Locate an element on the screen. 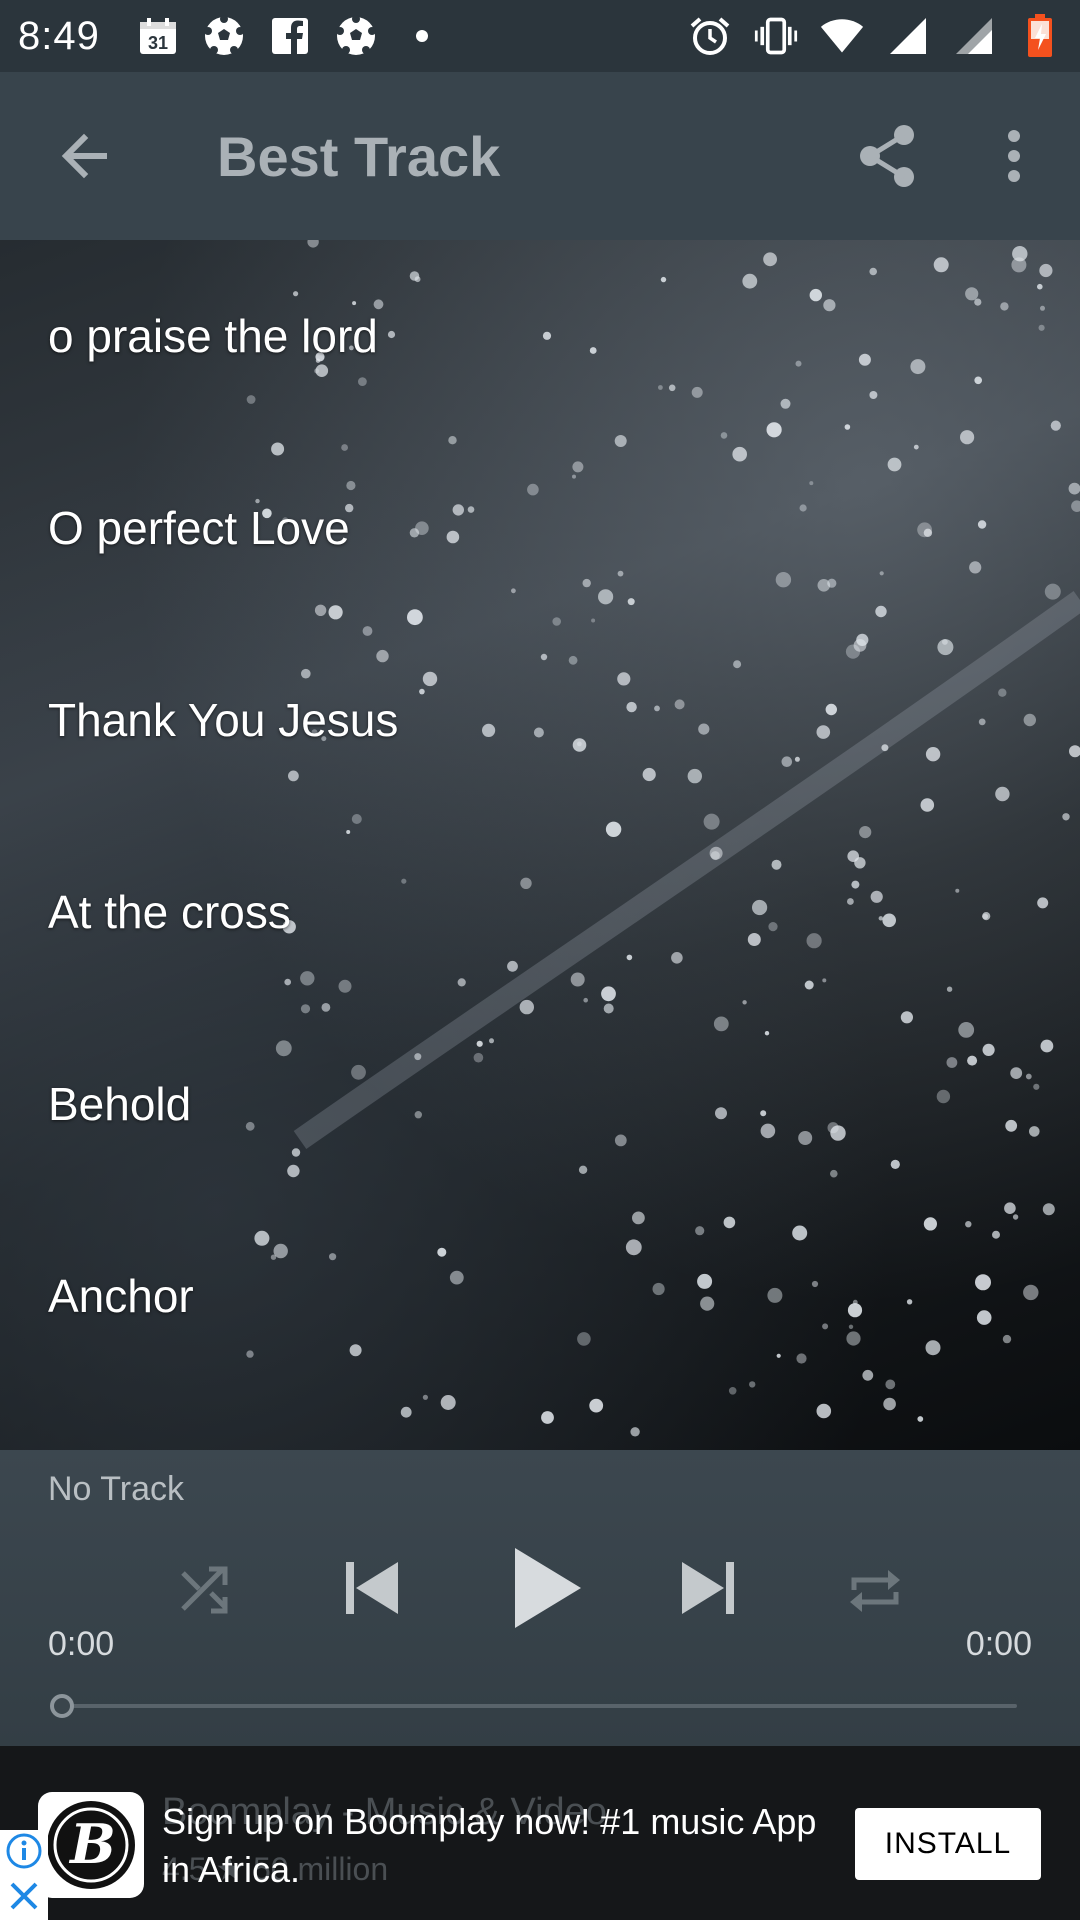 The image size is (1080, 1920). boomplay-logo: B is located at coordinates (91, 1845).